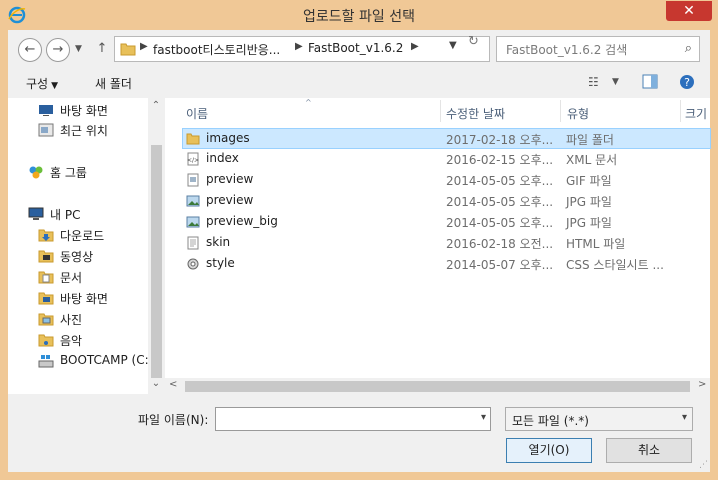 Image resolution: width=718 pixels, height=480 pixels. Describe the element at coordinates (30, 50) in the screenshot. I see `back-button: ←` at that location.